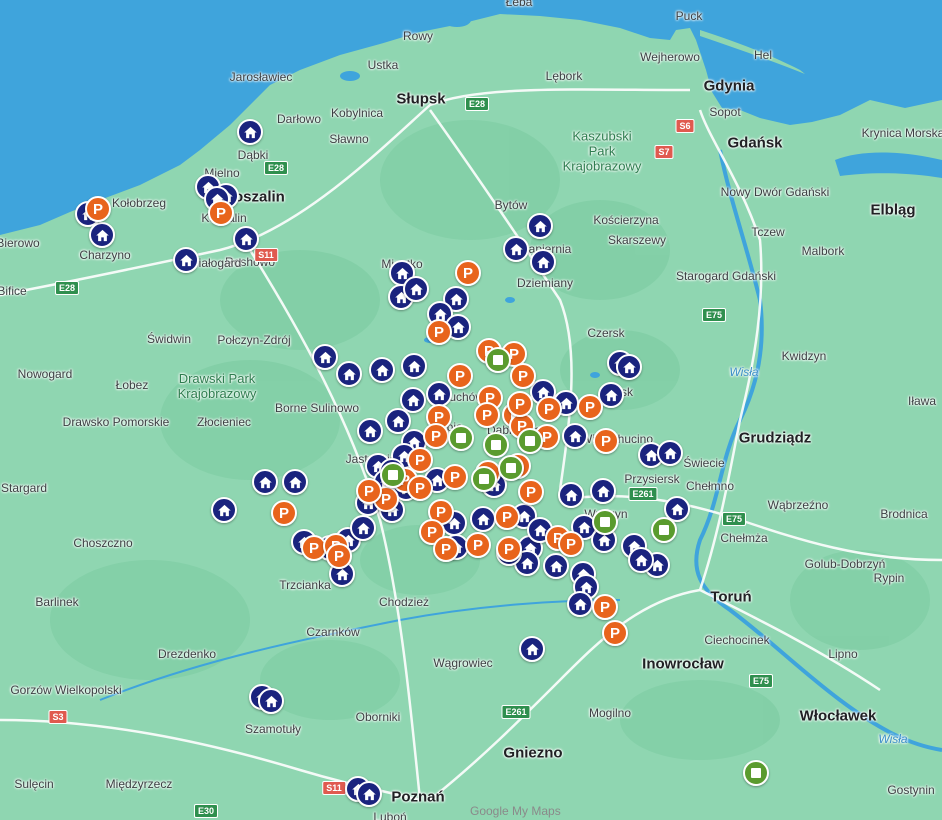 Image resolution: width=942 pixels, height=820 pixels. I want to click on town-label: Sławno, so click(349, 139).